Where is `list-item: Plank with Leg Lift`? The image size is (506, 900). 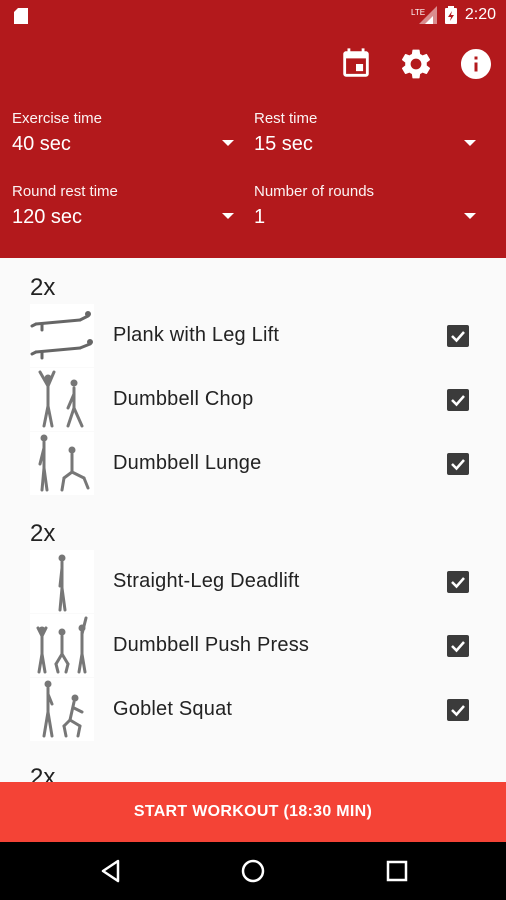 list-item: Plank with Leg Lift is located at coordinates (253, 335).